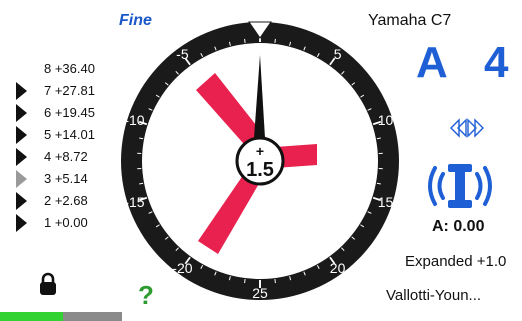  What do you see at coordinates (69, 134) in the screenshot?
I see `partial-label: 5 +14.01` at bounding box center [69, 134].